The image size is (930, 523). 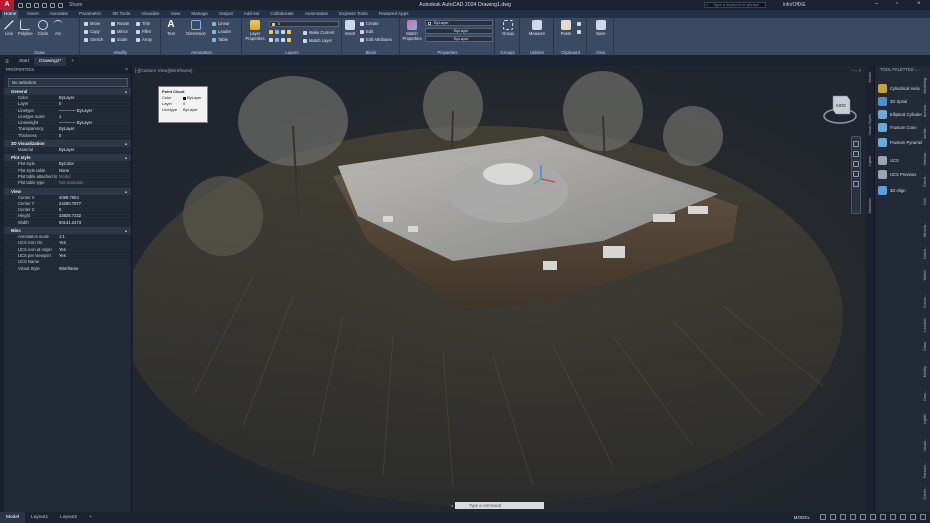 I want to click on tool-palette-item: UCS Previous, so click(x=903, y=174).